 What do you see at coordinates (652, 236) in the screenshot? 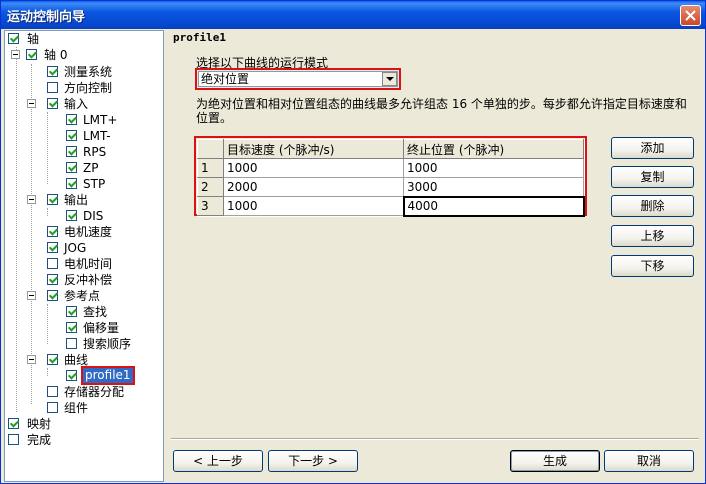
I see `move-up-button: 上移` at bounding box center [652, 236].